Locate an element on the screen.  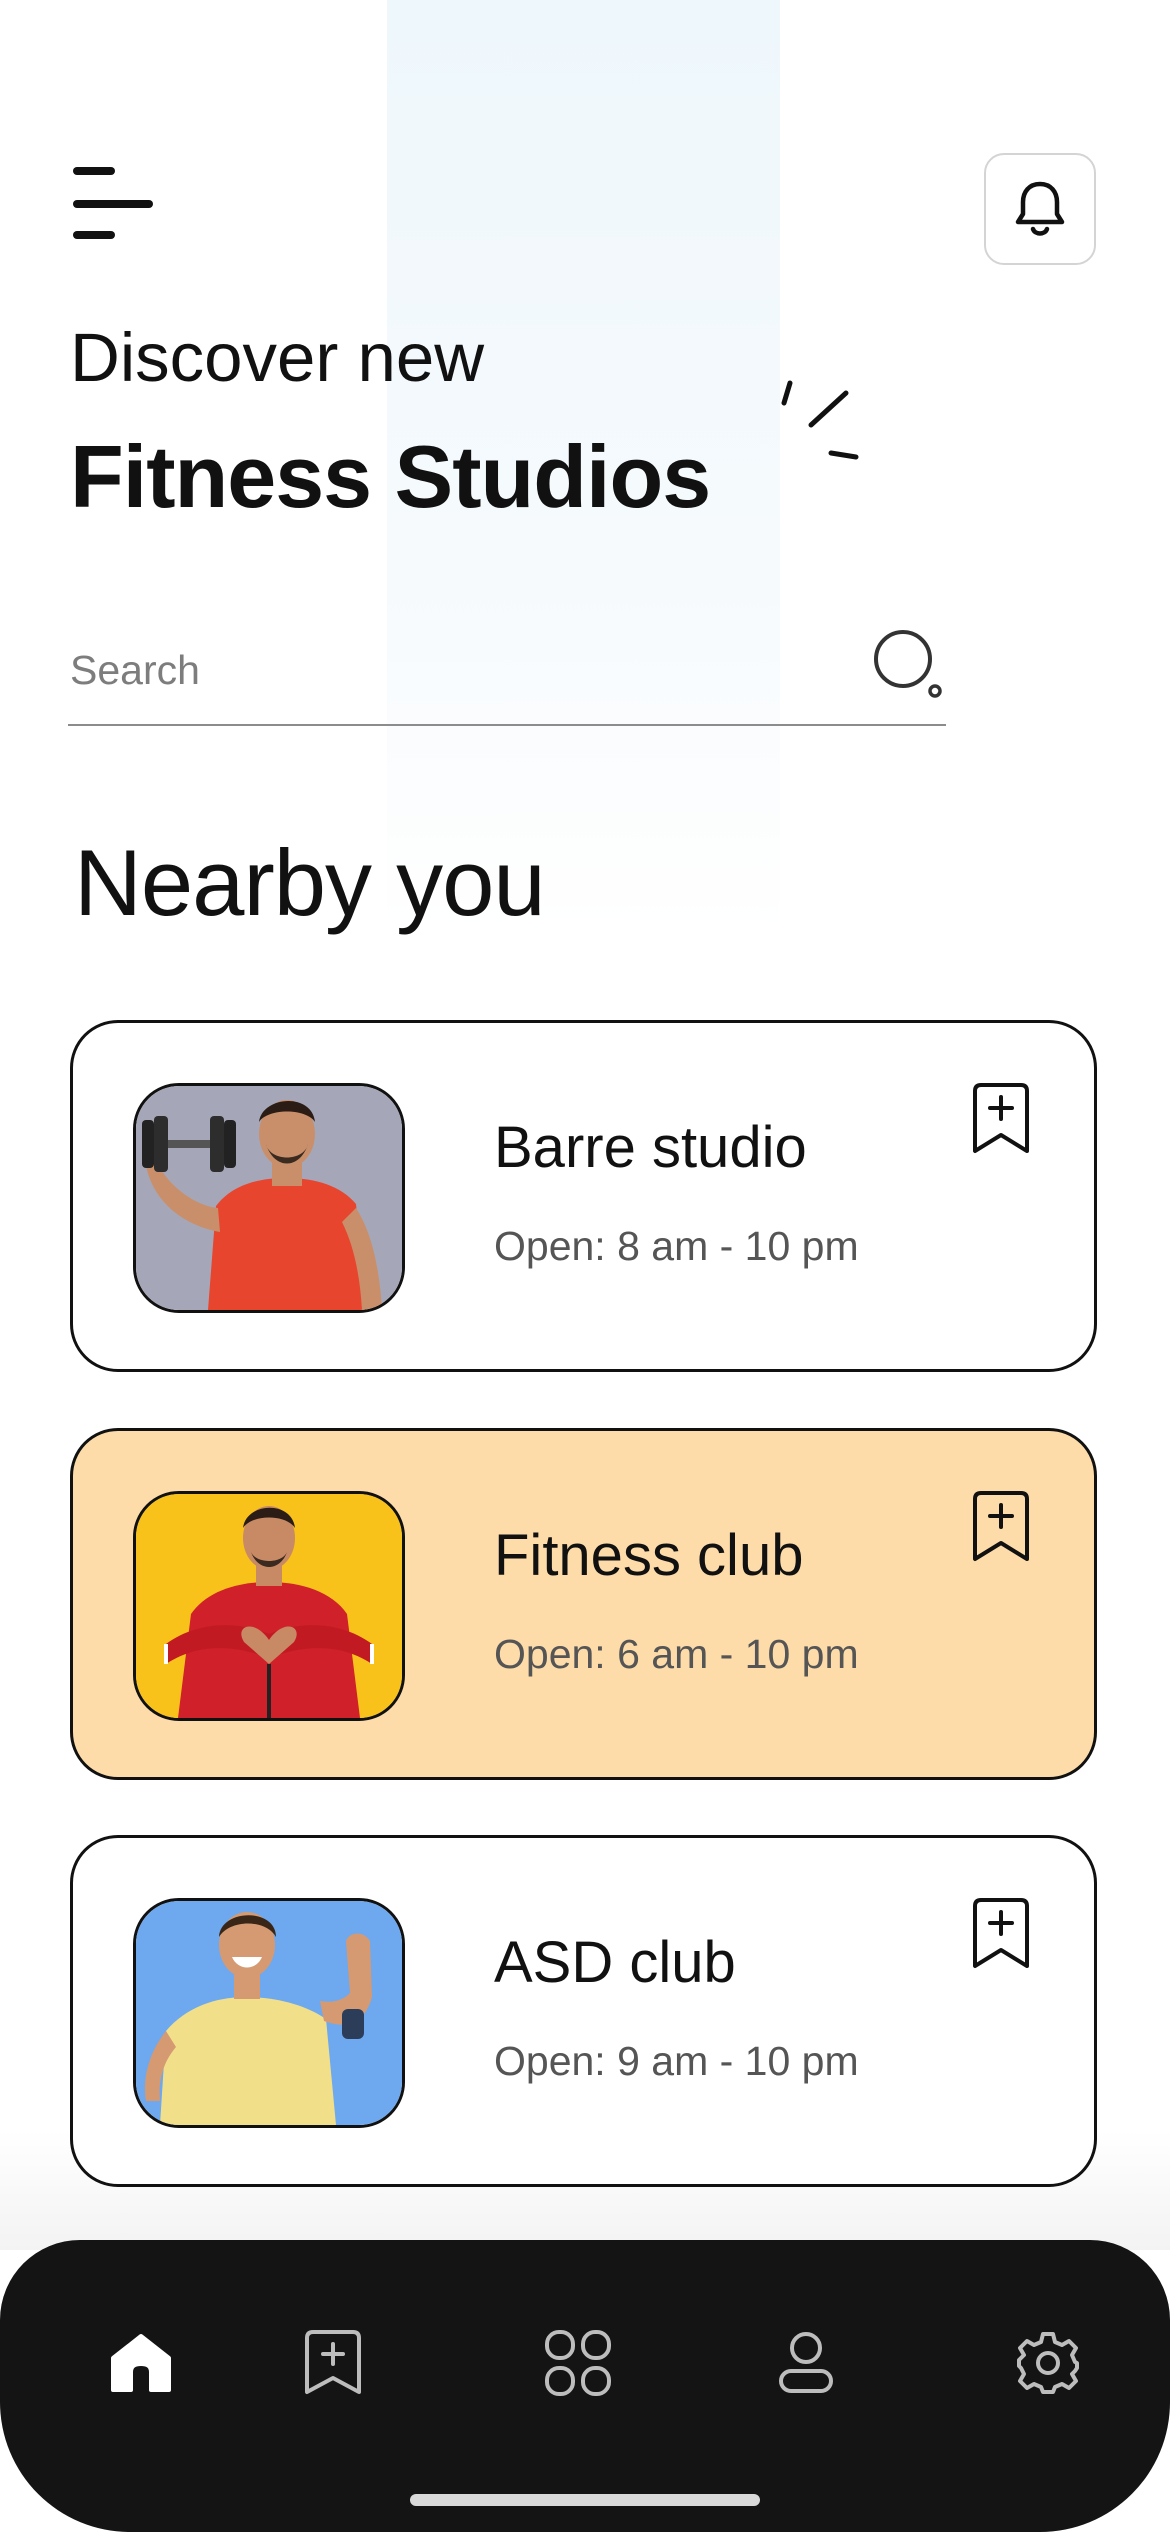
grid-icon is located at coordinates (578, 2363).